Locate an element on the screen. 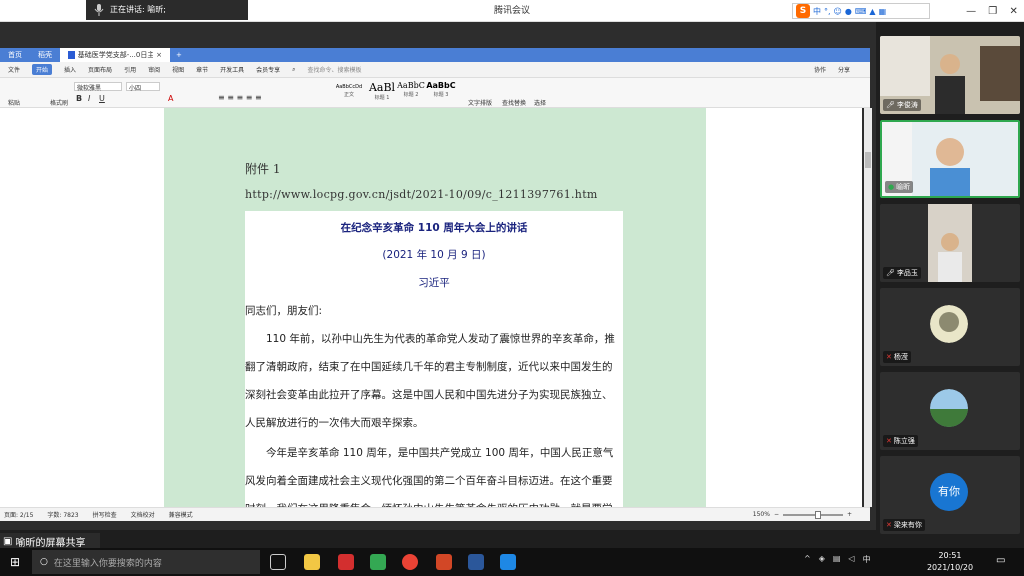 This screenshot has height=576, width=1024. menu-layout: 页面布局 is located at coordinates (100, 69).